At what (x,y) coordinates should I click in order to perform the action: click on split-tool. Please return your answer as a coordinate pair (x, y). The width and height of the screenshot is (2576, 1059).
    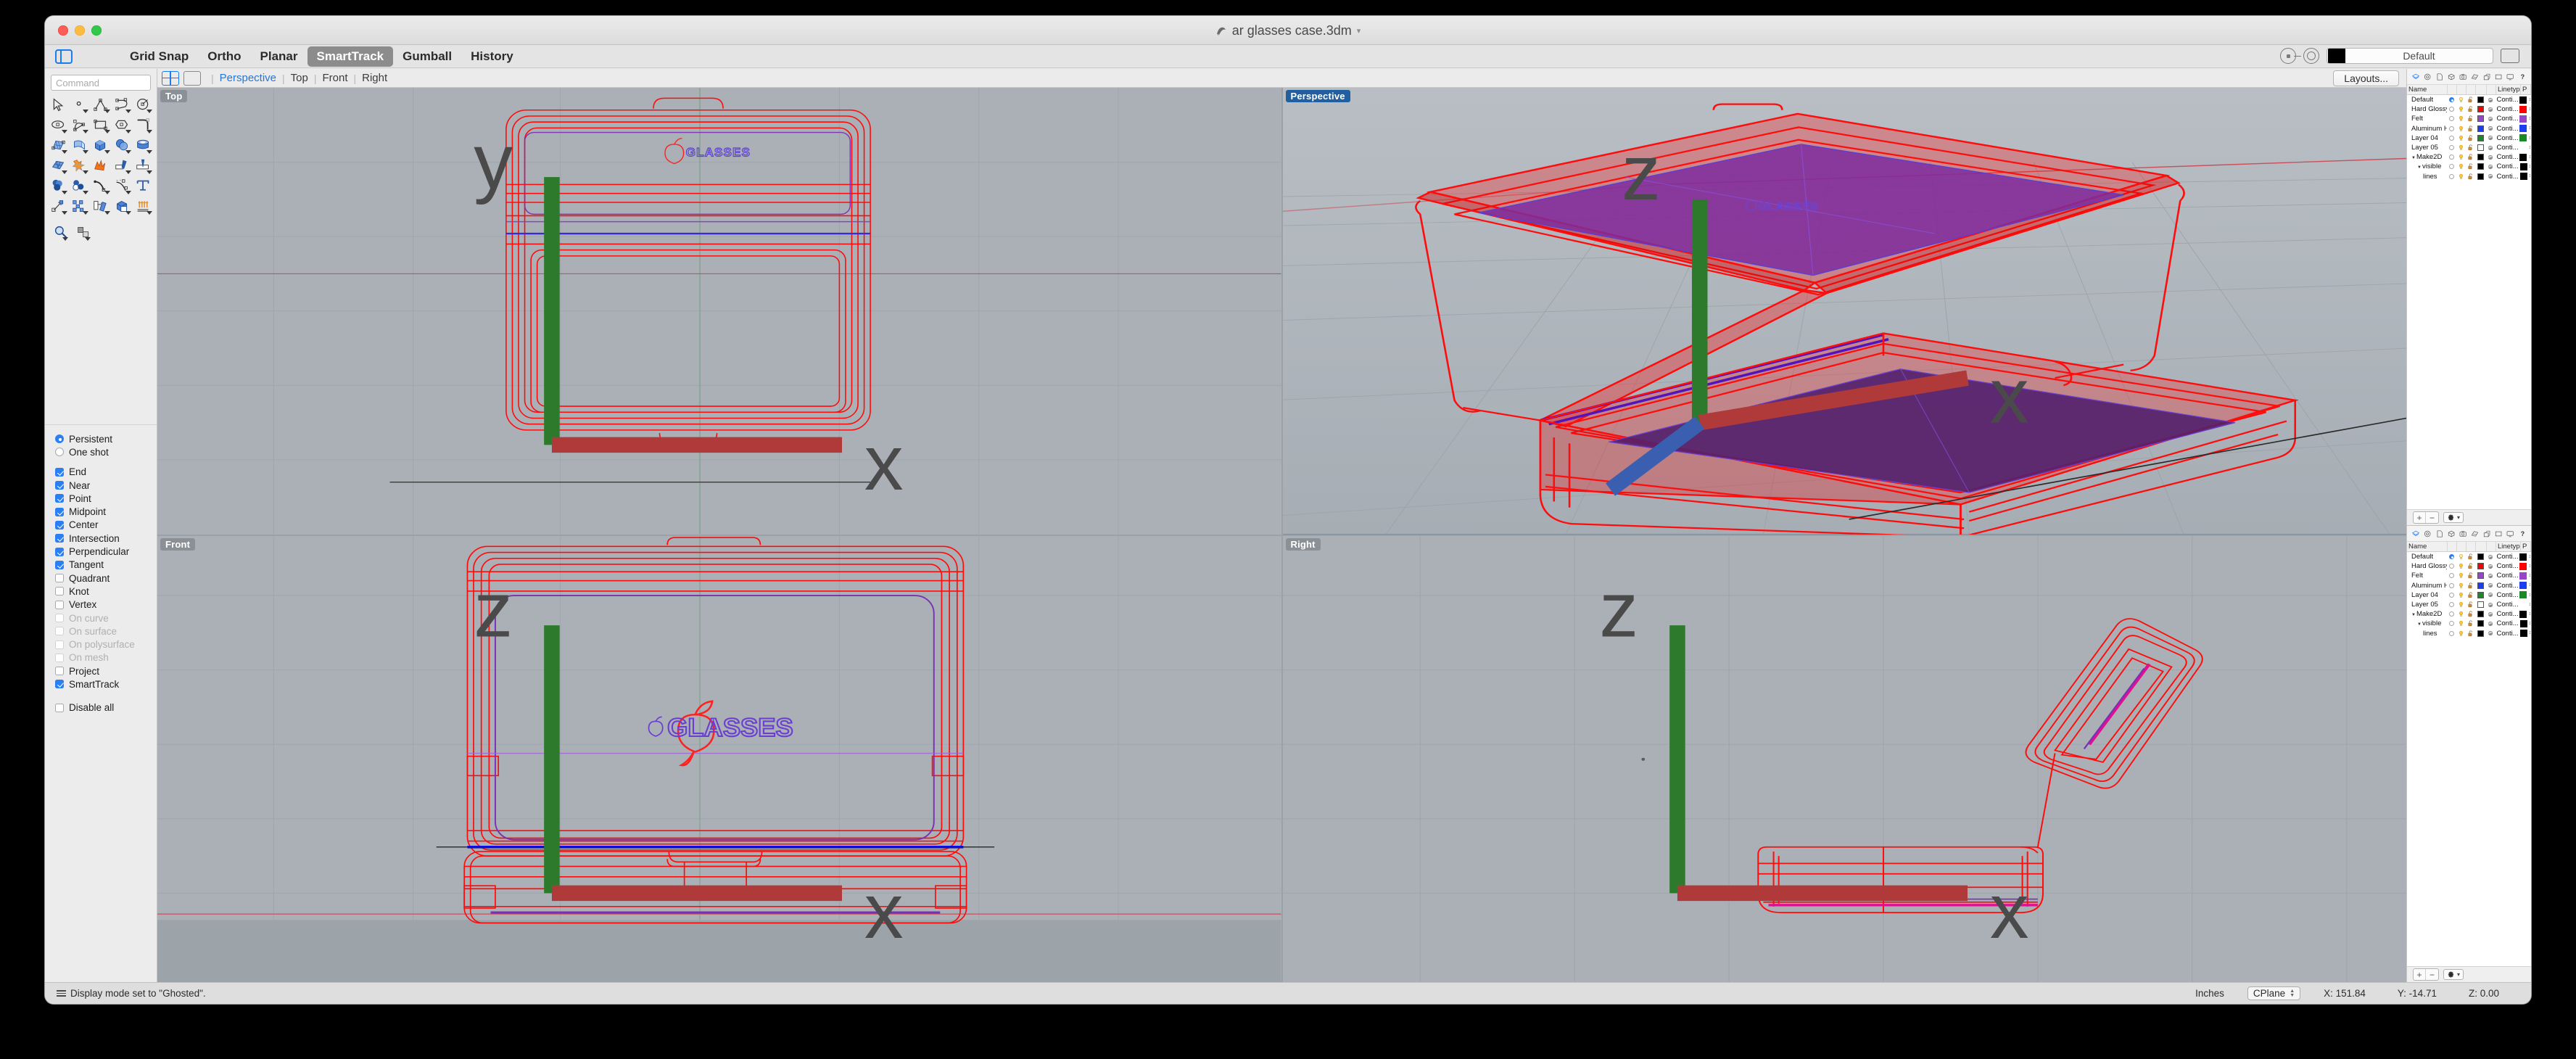
    Looking at the image, I should click on (143, 165).